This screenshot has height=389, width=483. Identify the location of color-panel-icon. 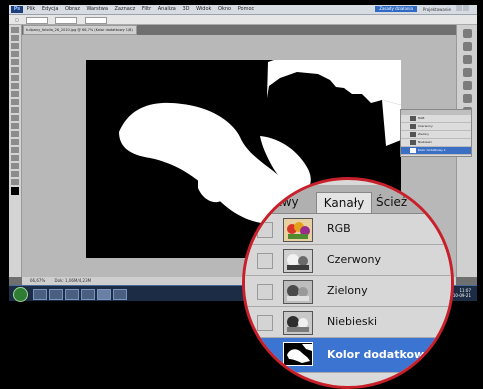
(467, 33).